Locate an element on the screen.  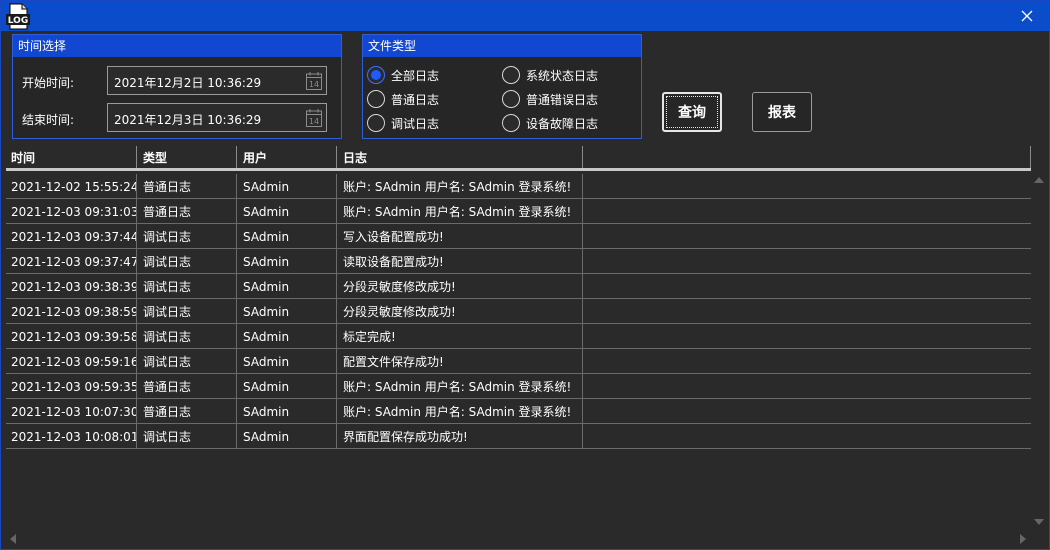
log-icon-text: LOG is located at coordinates (18, 21).